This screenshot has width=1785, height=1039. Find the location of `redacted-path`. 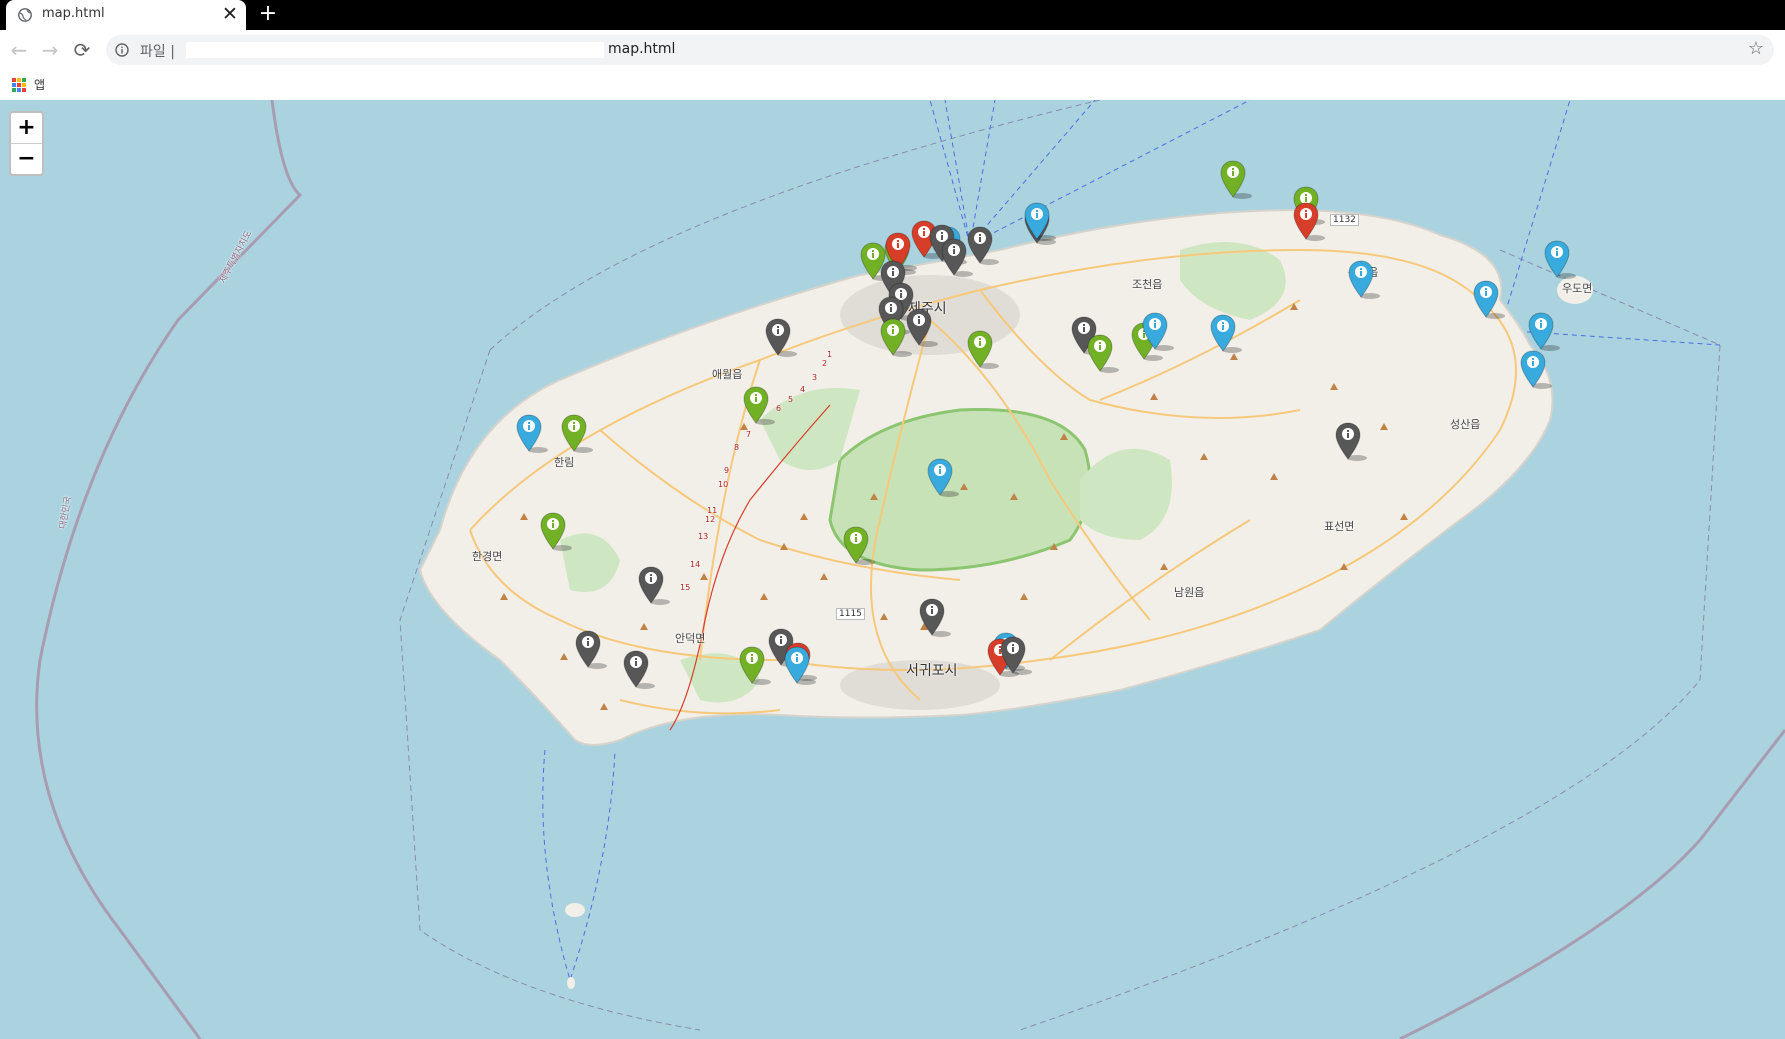

redacted-path is located at coordinates (395, 50).